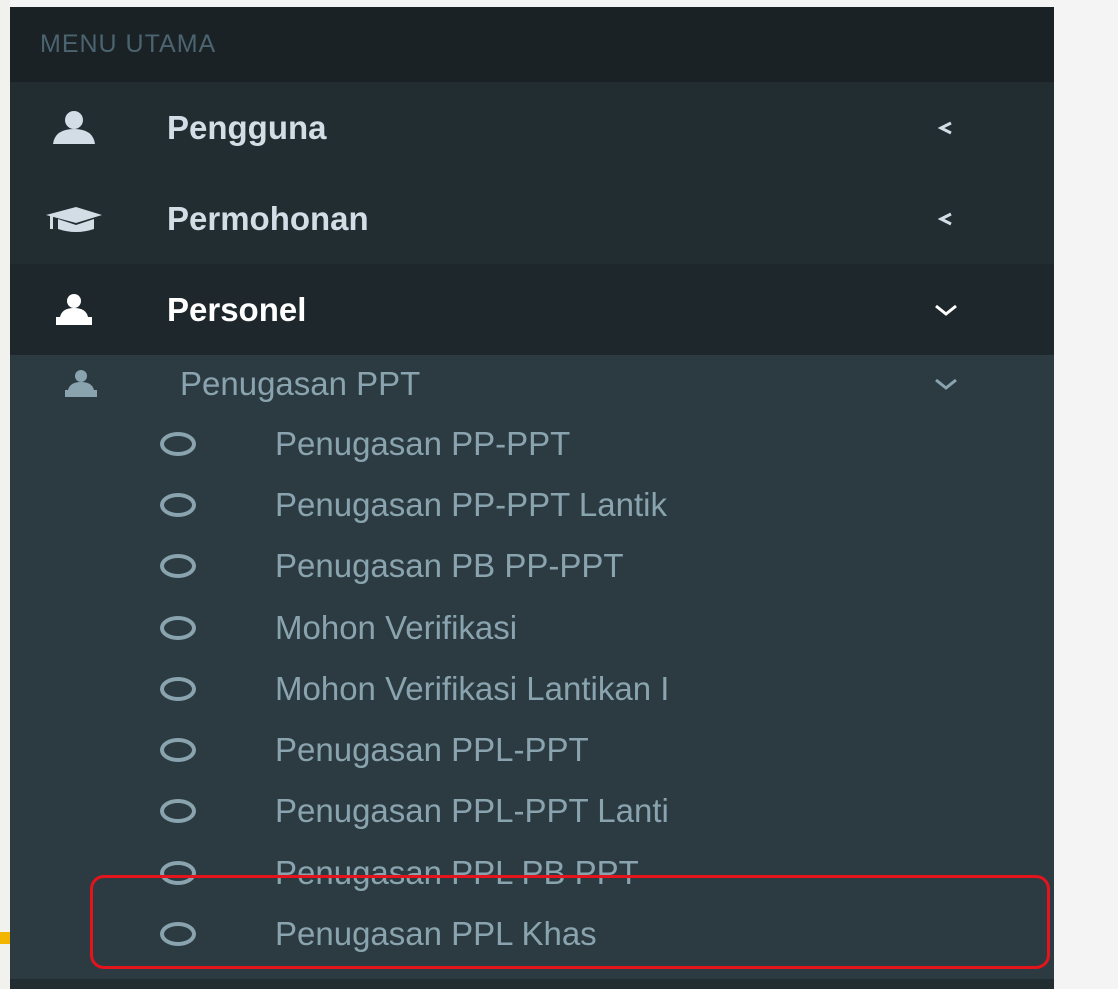  I want to click on submenu-item: Penugasan PPL PB PPT, so click(532, 872).